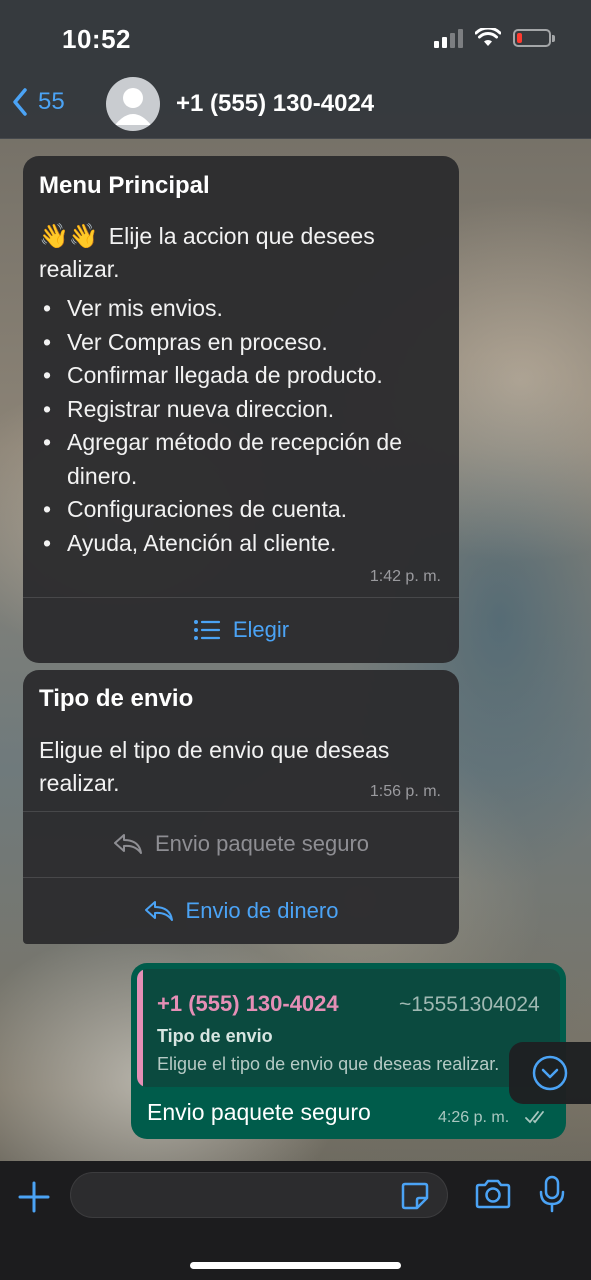  Describe the element at coordinates (69, 236) in the screenshot. I see `wave-emoji: 👋👋` at that location.